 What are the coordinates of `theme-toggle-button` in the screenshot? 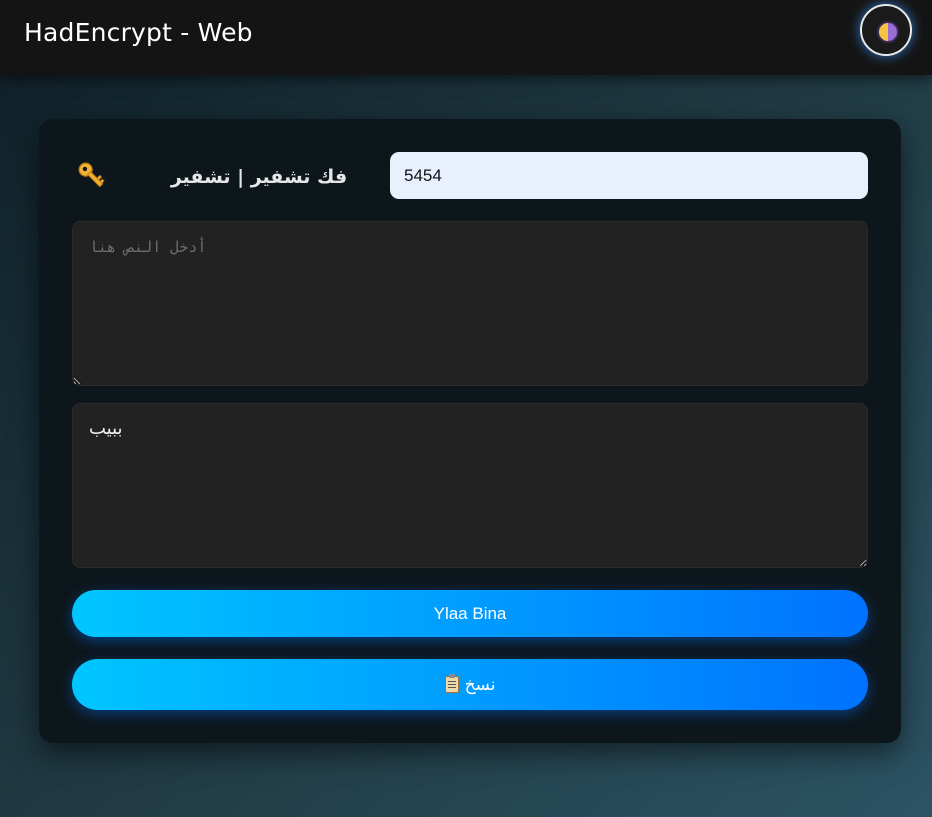 It's located at (886, 30).